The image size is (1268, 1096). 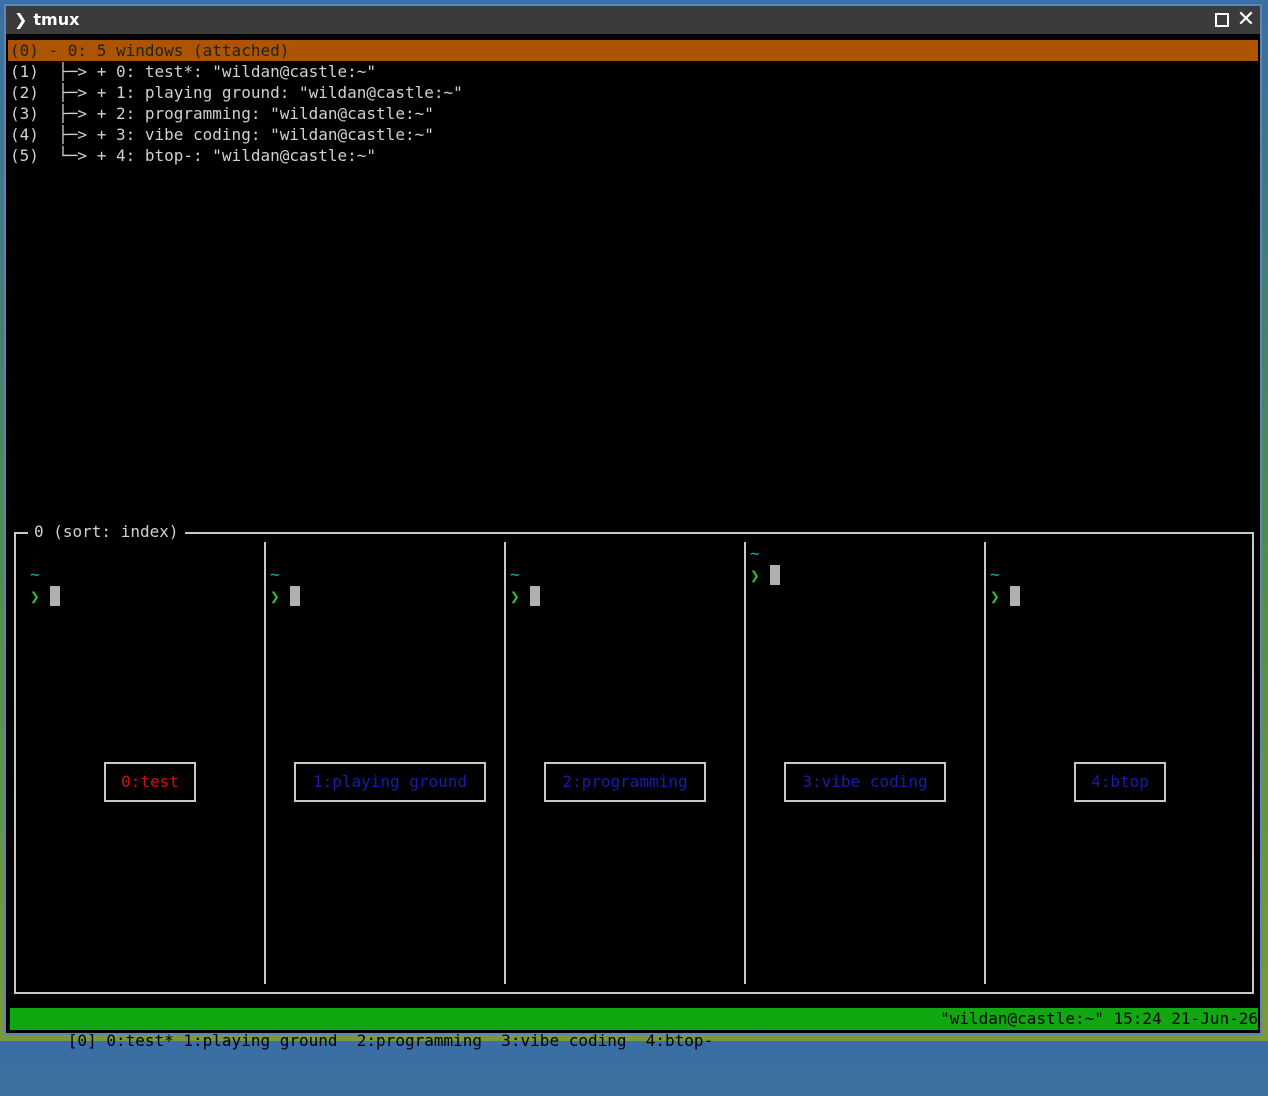 I want to click on title-bar: ❯ tmux ✕, so click(x=633, y=20).